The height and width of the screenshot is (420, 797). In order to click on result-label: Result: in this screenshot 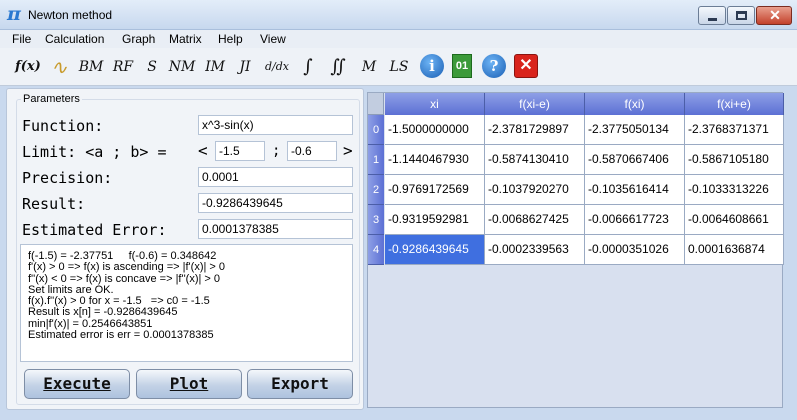, I will do `click(54, 204)`.